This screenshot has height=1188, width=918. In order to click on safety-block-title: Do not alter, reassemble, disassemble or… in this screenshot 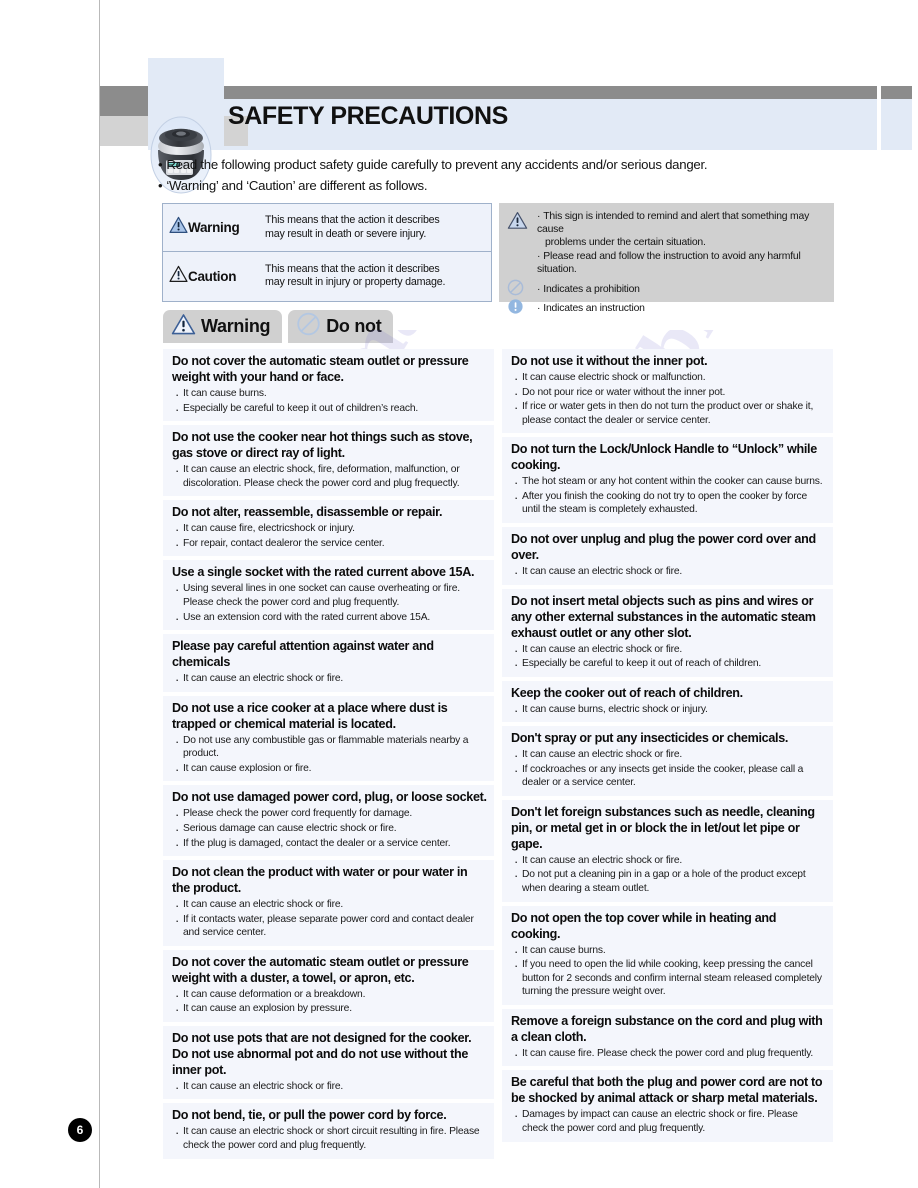, I will do `click(307, 512)`.